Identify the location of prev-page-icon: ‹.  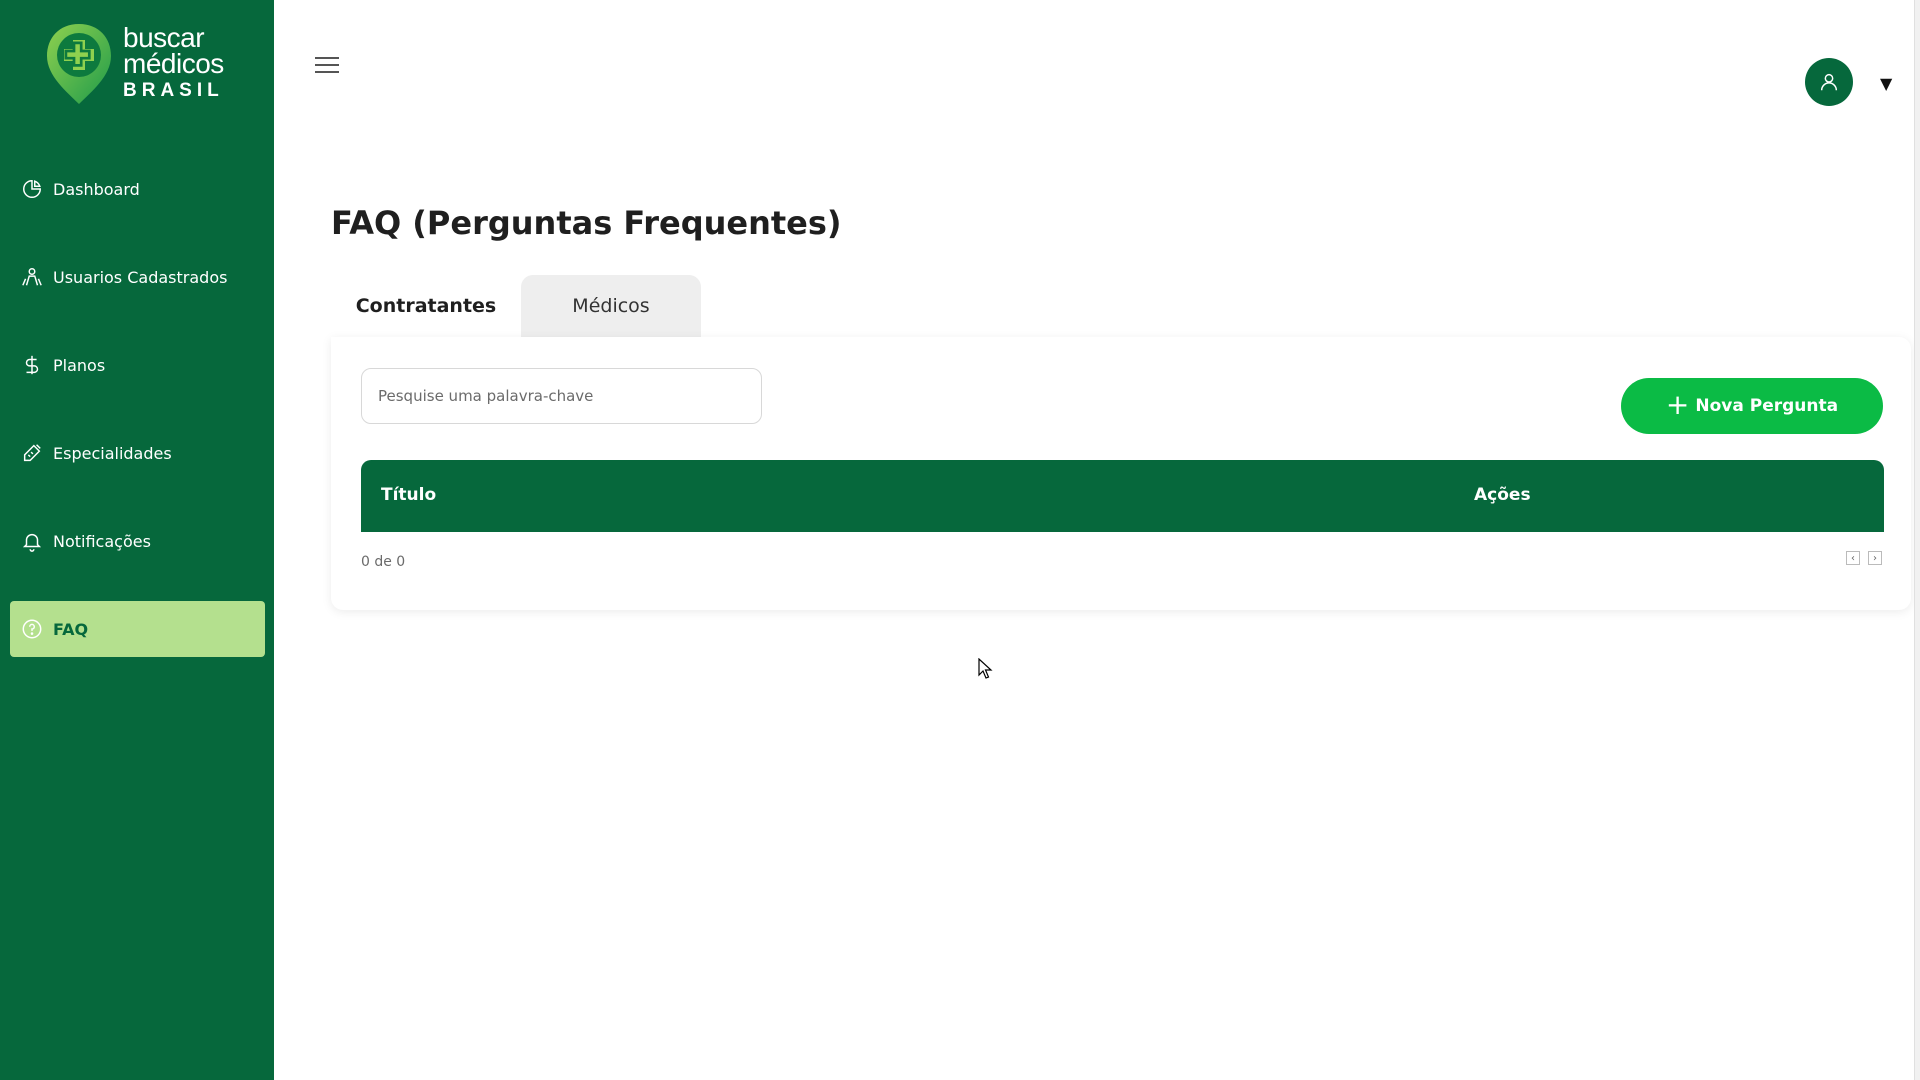
(1853, 558).